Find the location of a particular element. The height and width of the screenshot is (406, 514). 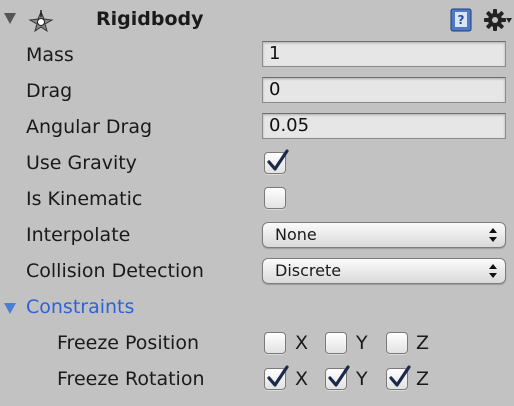

mass-row: Mass 1 is located at coordinates (257, 55).